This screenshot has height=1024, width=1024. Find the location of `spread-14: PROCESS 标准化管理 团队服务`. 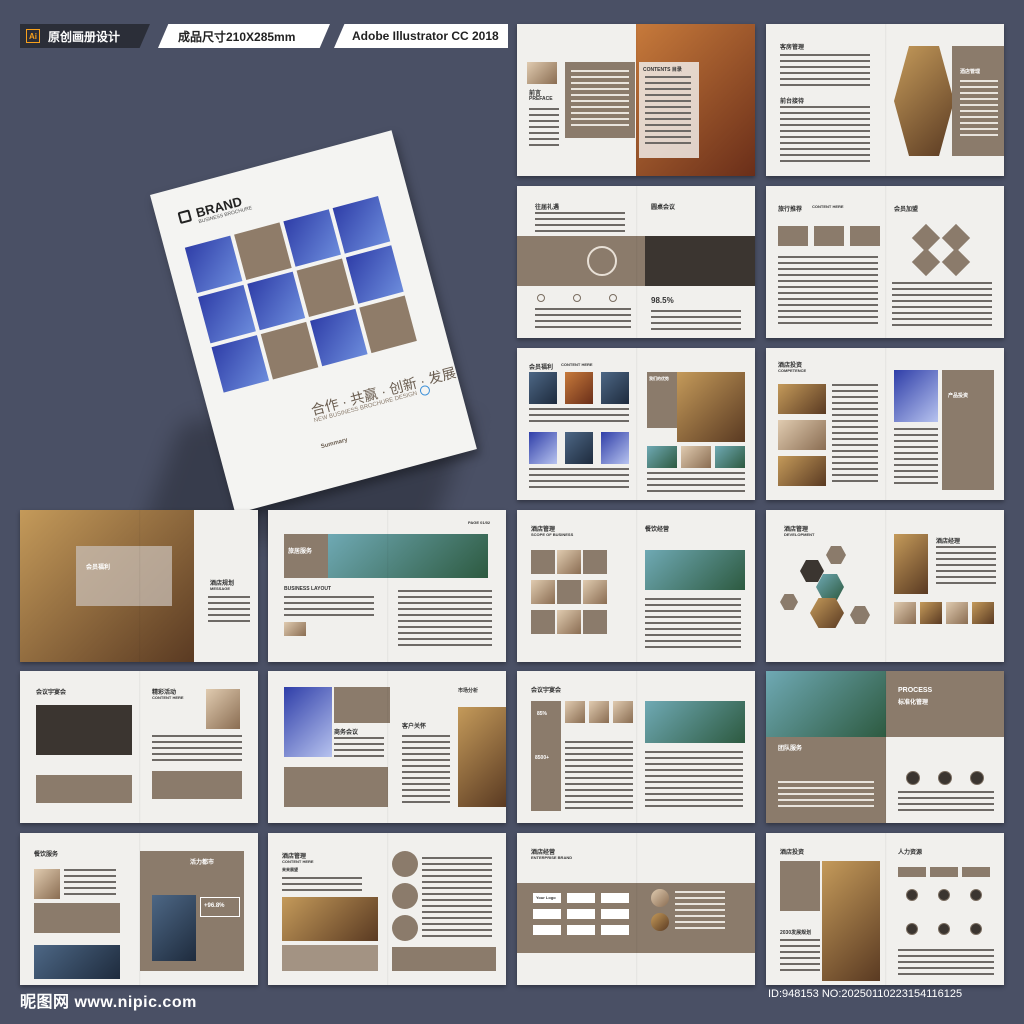

spread-14: PROCESS 标准化管理 团队服务 is located at coordinates (885, 747).